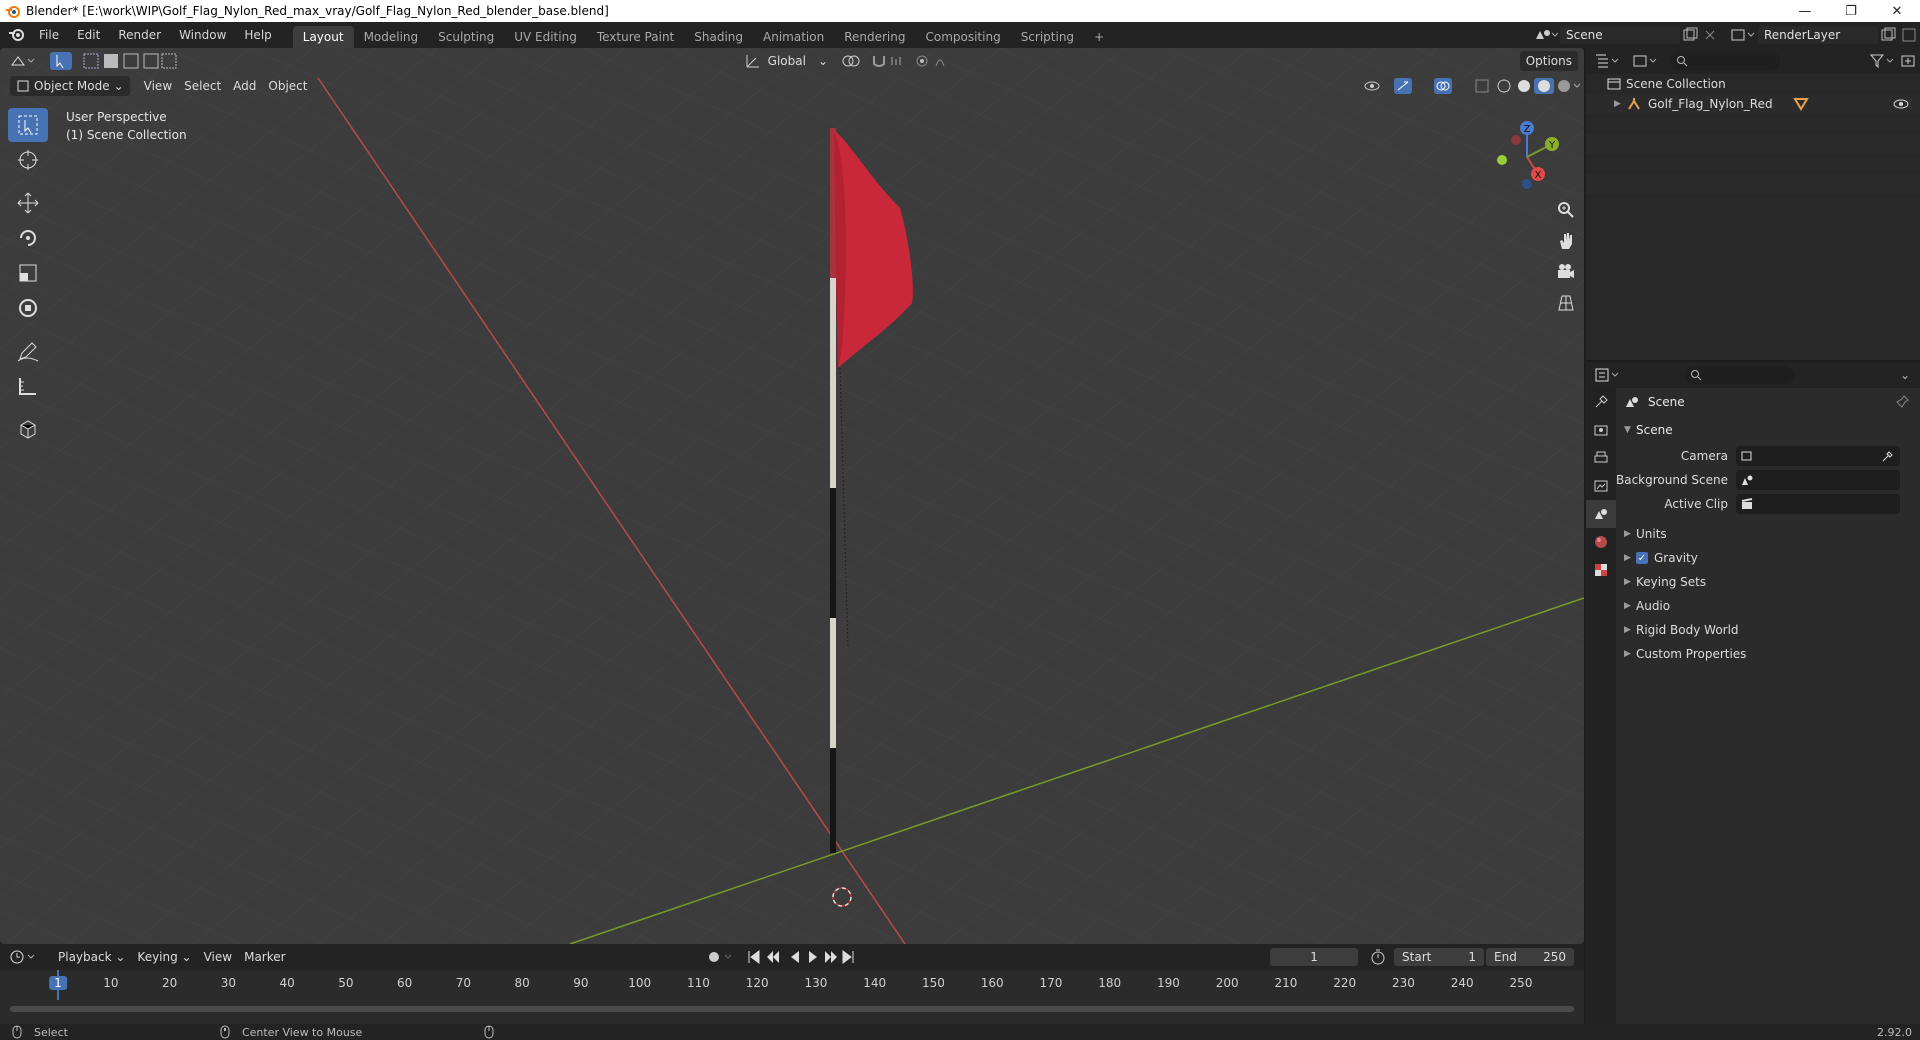 The height and width of the screenshot is (1040, 1920). I want to click on custom-properties-panel: ▶ Custom Properties, so click(1768, 654).